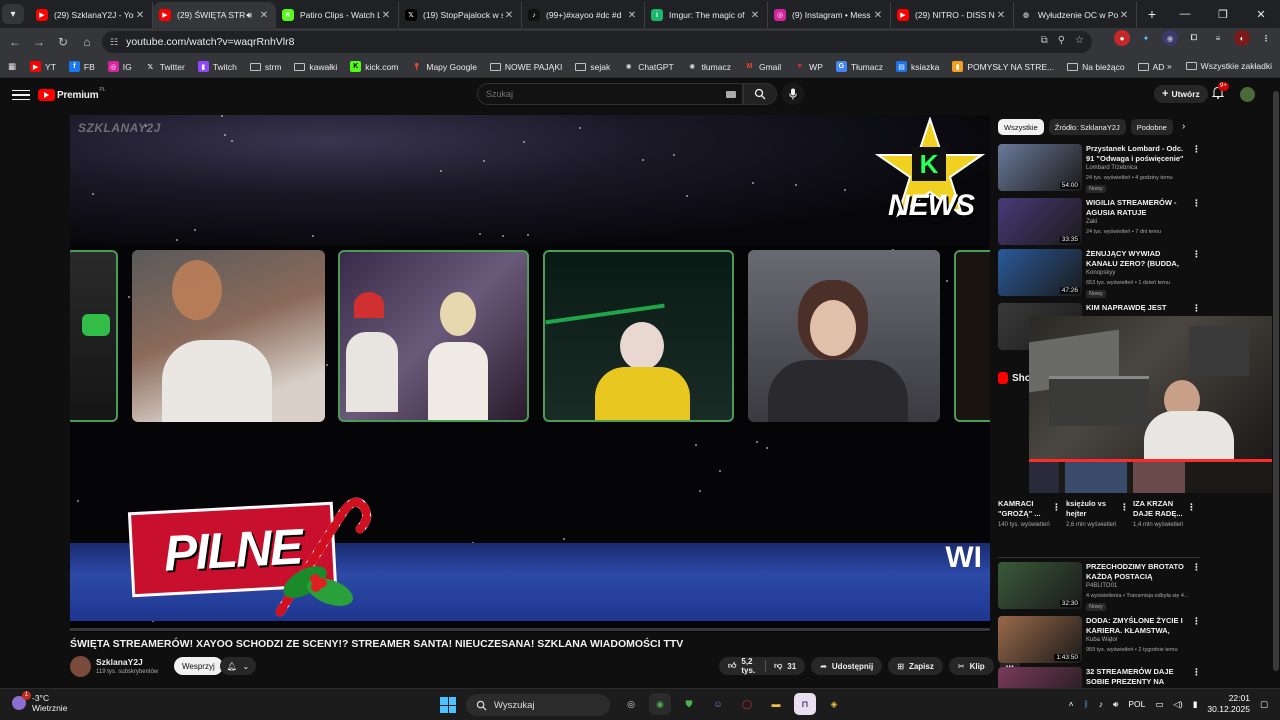 The width and height of the screenshot is (1280, 720). What do you see at coordinates (1159, 704) in the screenshot?
I see `network-icon: ▭` at bounding box center [1159, 704].